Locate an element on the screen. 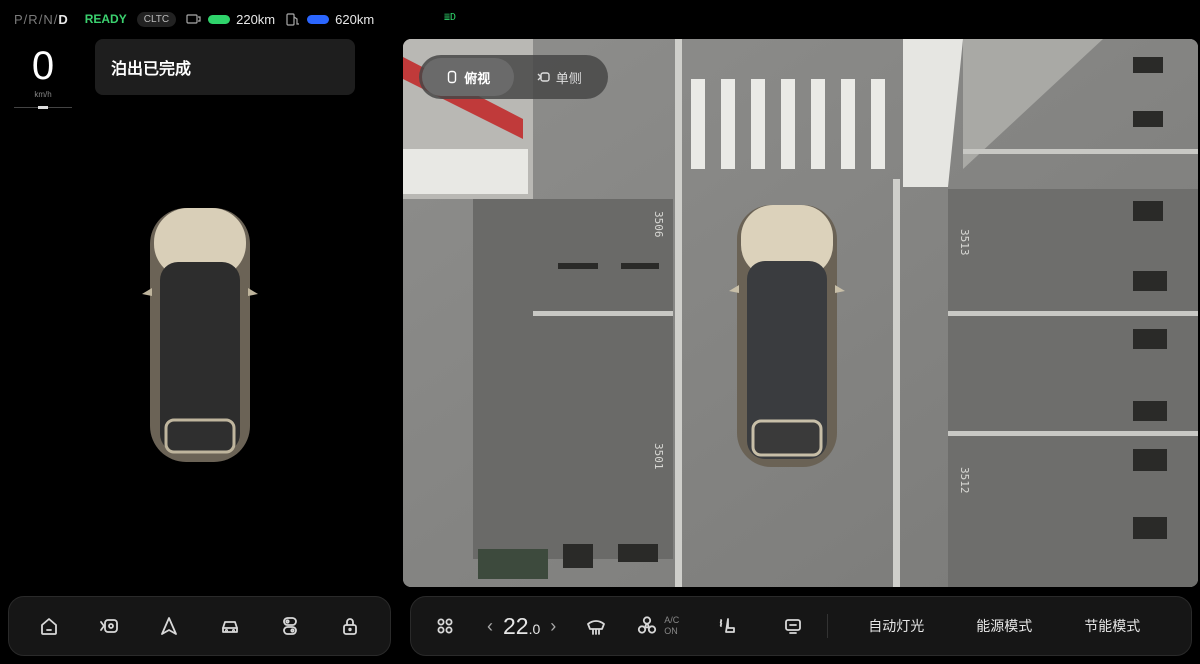  speed-value: 0 is located at coordinates (43, 66).